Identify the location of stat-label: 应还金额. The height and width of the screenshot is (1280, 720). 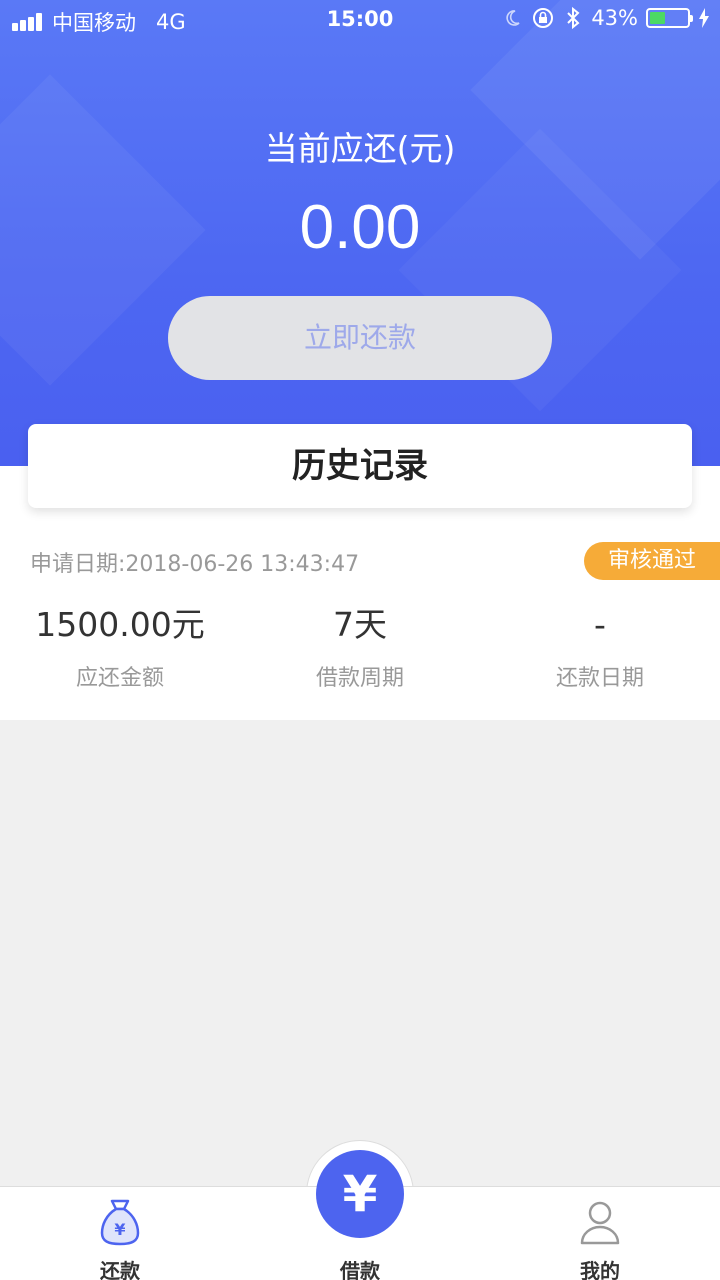
(119, 678).